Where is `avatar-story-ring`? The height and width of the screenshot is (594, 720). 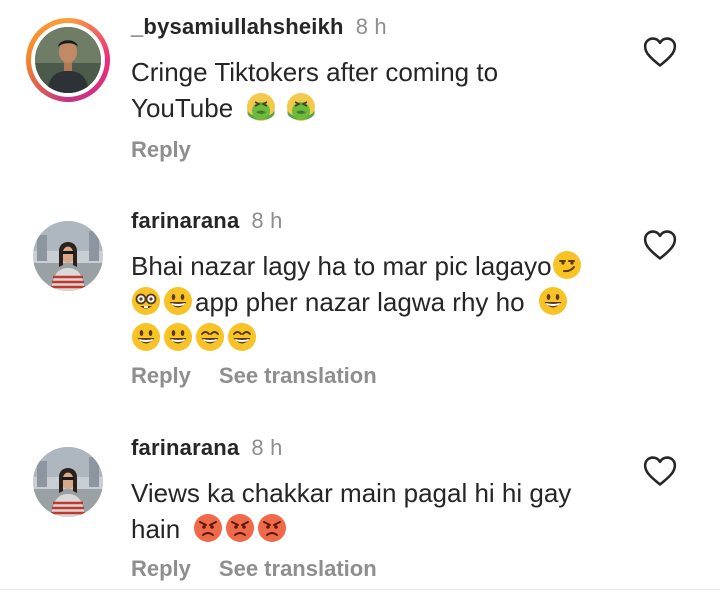 avatar-story-ring is located at coordinates (68, 60).